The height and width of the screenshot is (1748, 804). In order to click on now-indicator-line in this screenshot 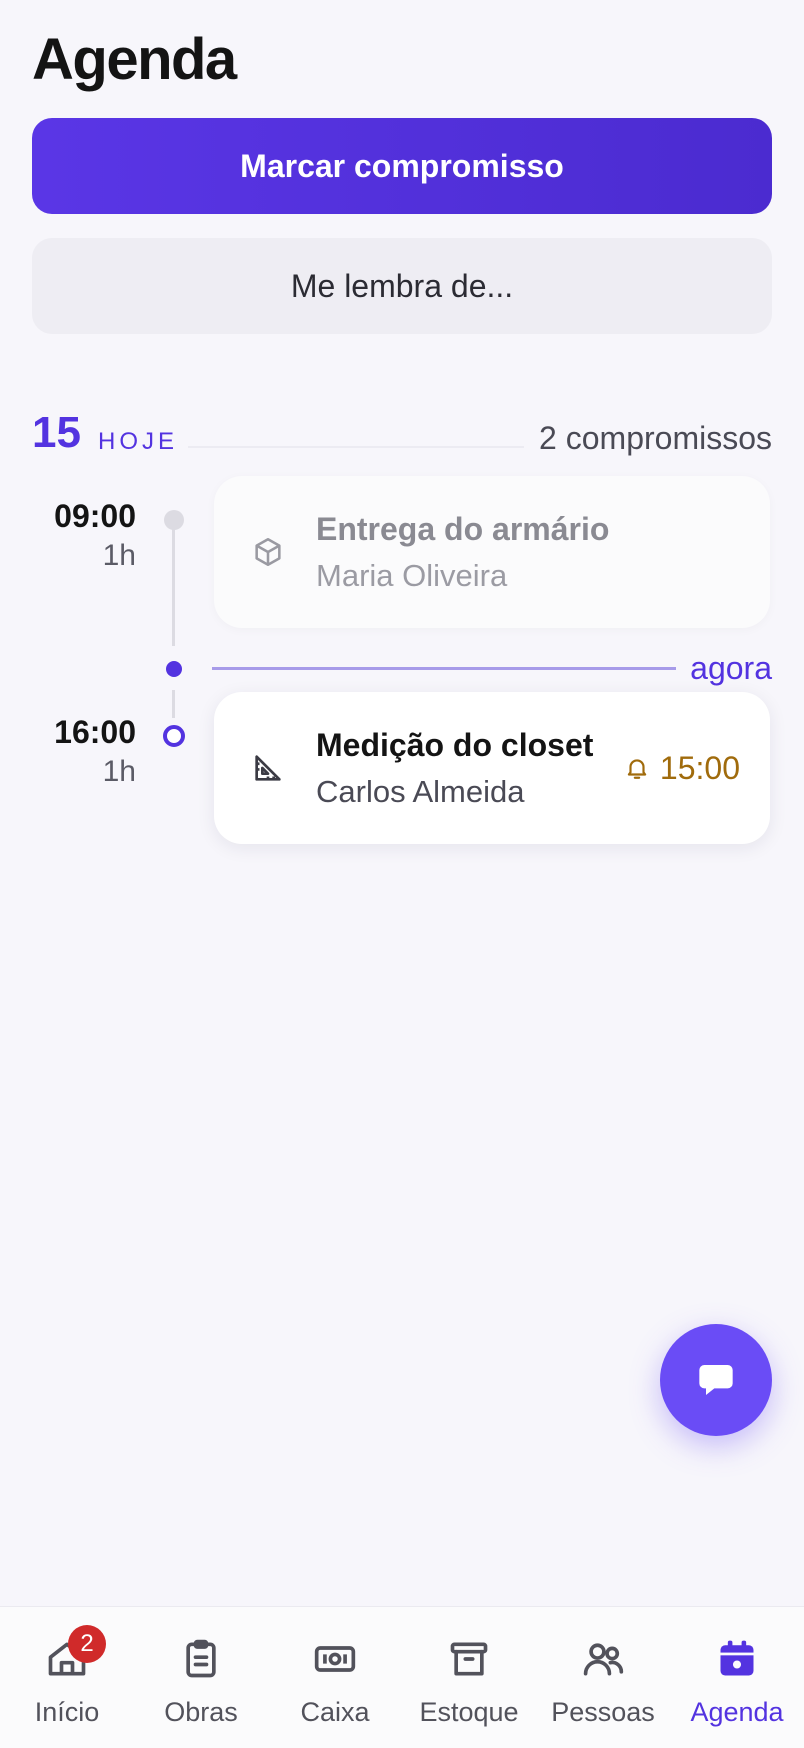, I will do `click(444, 668)`.